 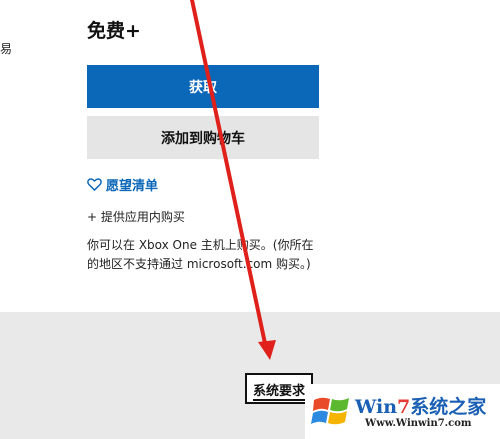 I want to click on watermark-url: Www.Winwin7.com, so click(x=418, y=423).